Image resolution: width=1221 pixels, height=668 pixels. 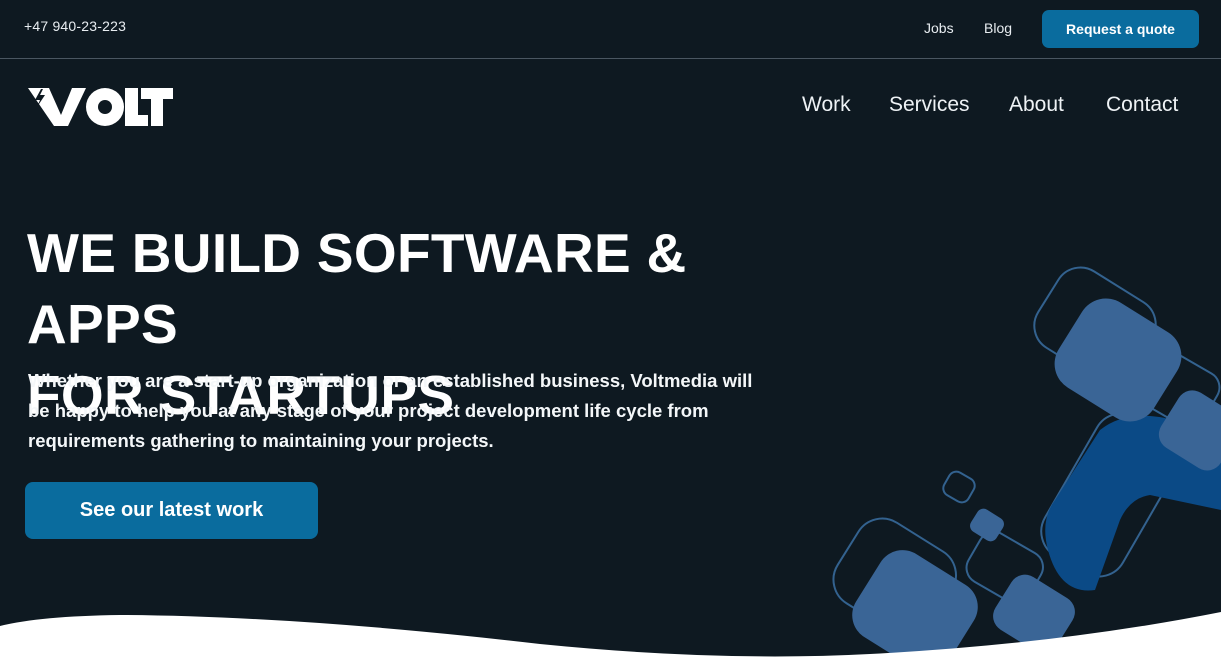 I want to click on request-quote-button: Request a quote, so click(x=1120, y=29).